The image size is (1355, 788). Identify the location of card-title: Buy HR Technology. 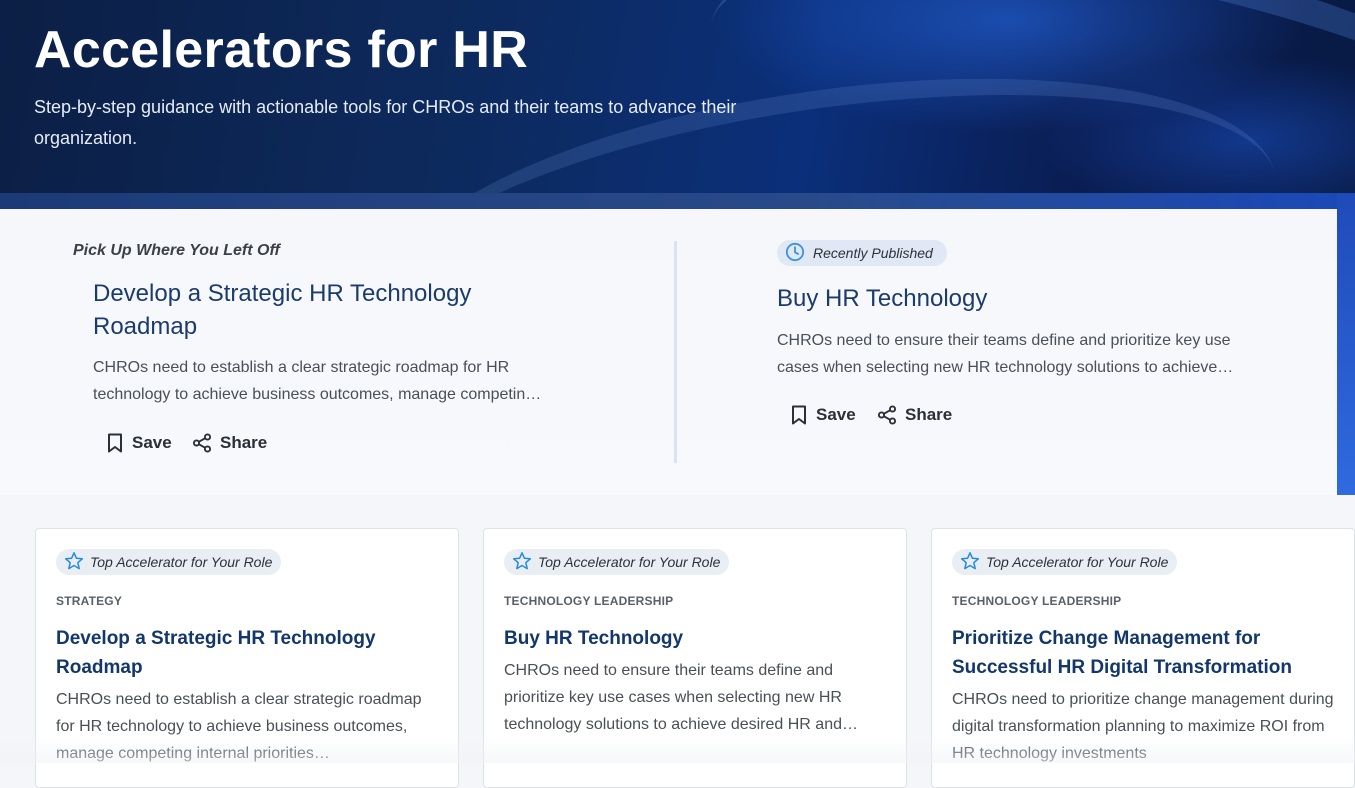
(694, 638).